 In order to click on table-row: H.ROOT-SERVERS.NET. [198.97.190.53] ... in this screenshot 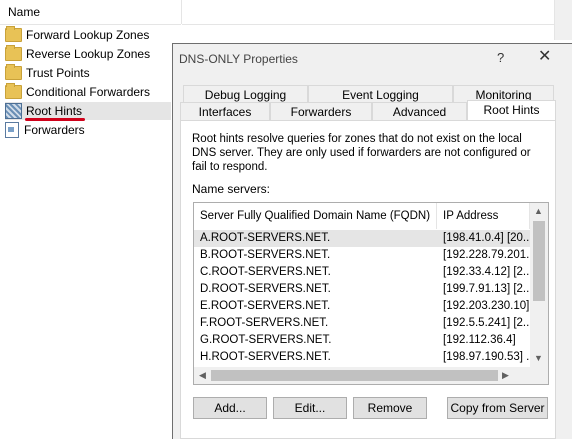, I will do `click(362, 357)`.